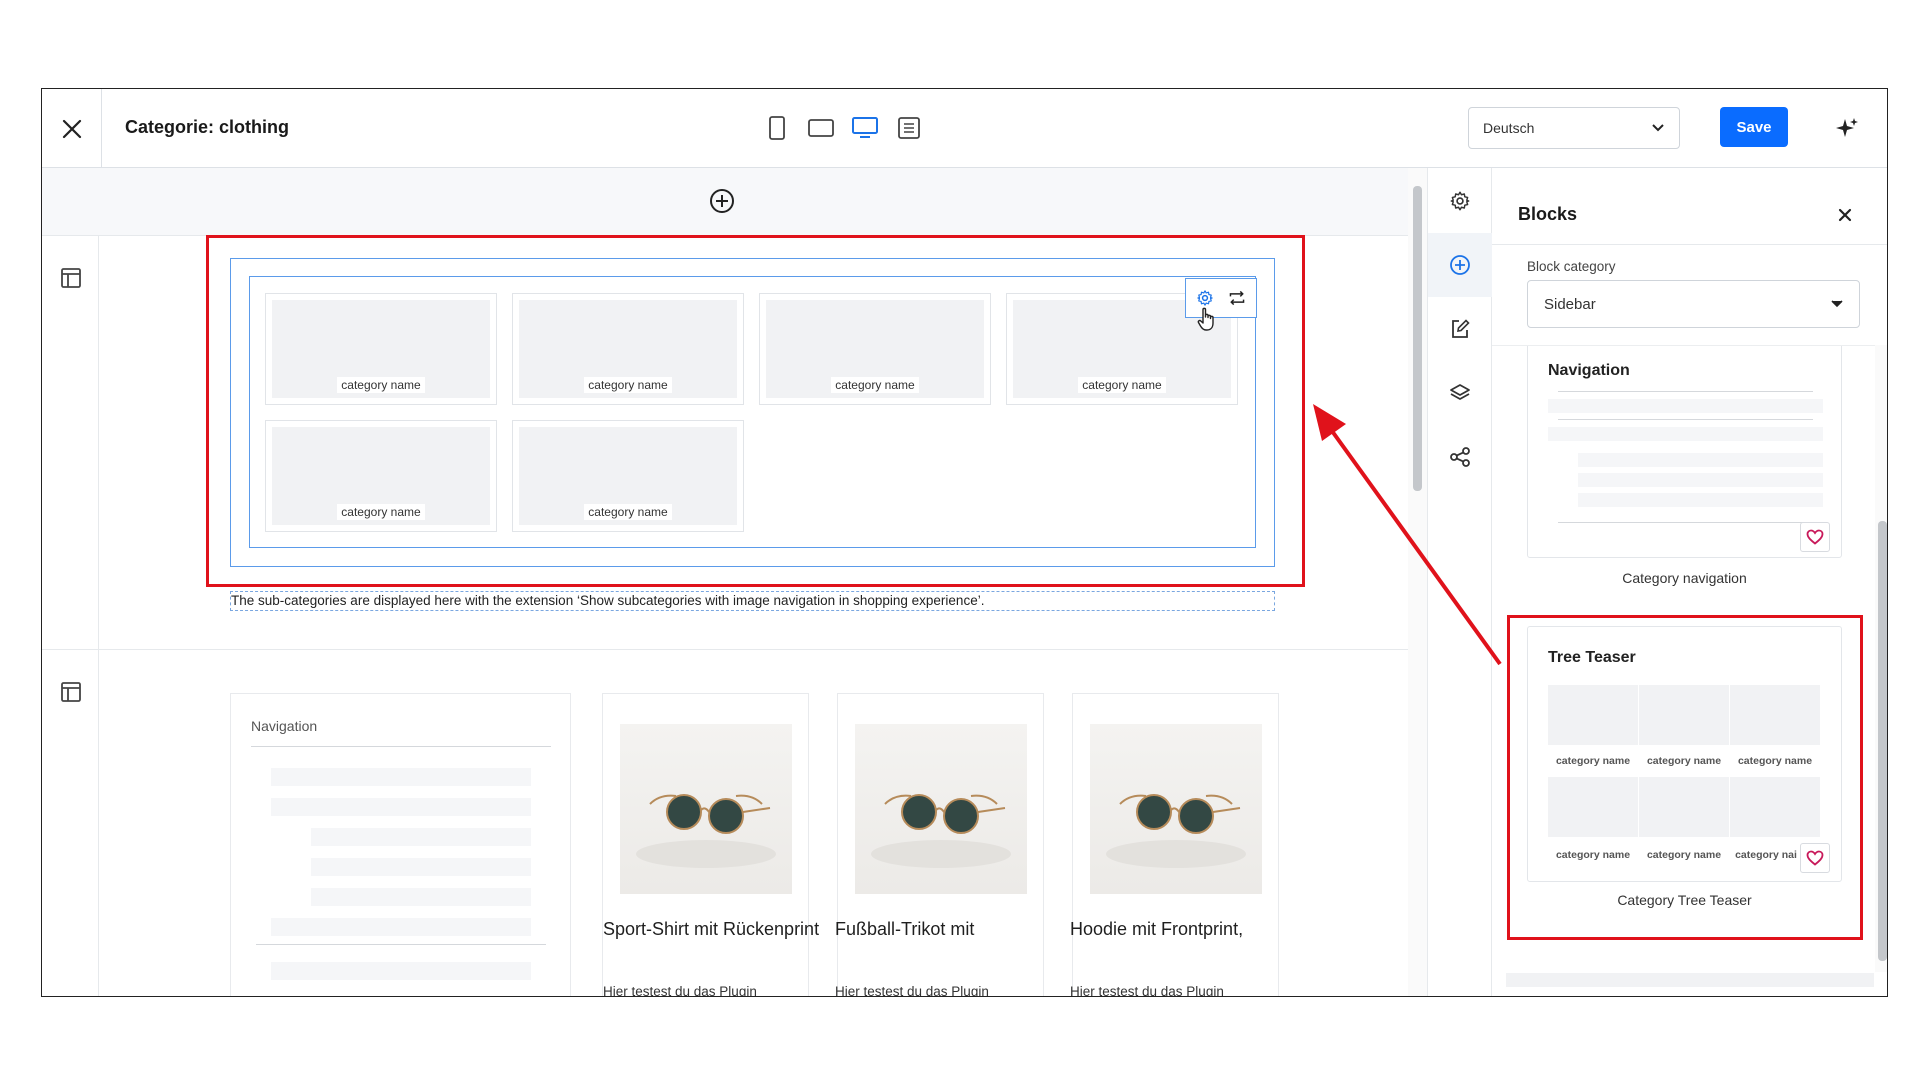 This screenshot has width=1920, height=1080. I want to click on panel-scrollbar, so click(1881, 658).